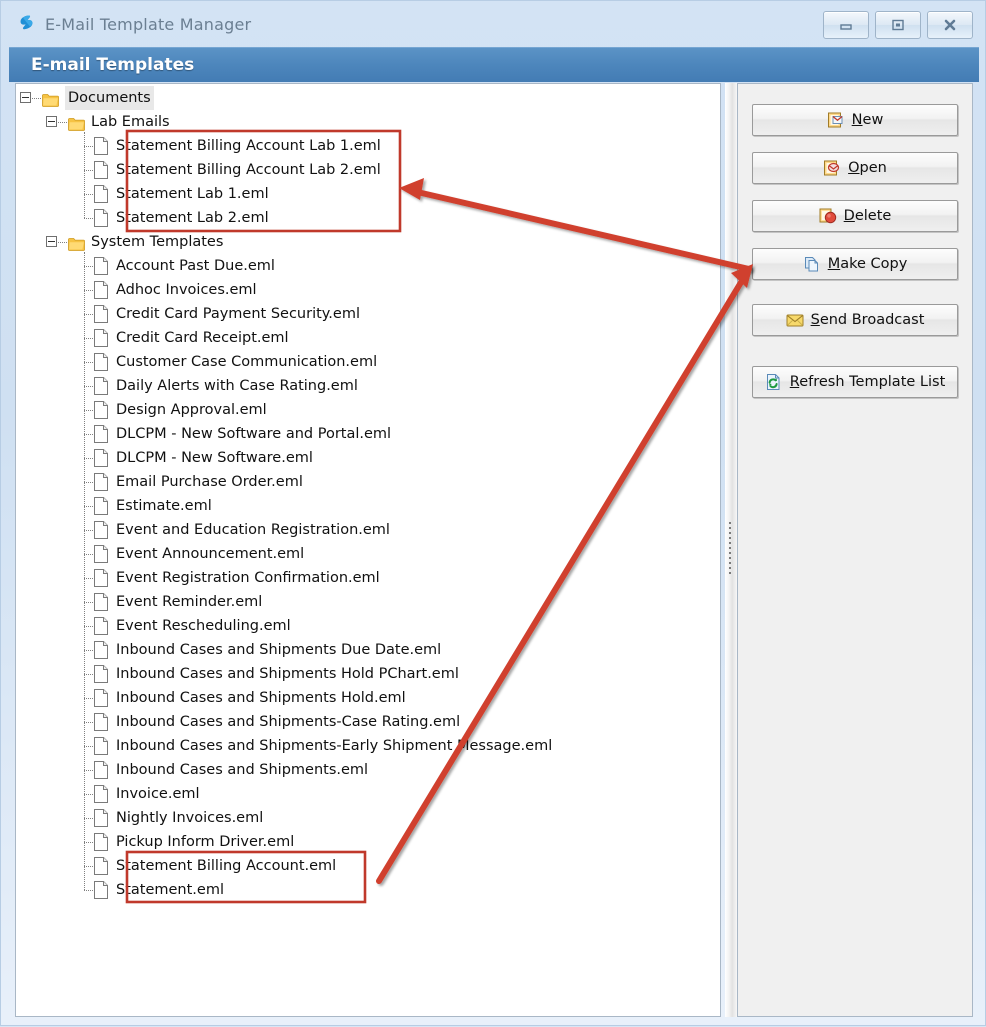 The height and width of the screenshot is (1027, 986). What do you see at coordinates (836, 120) in the screenshot?
I see `new-template-icon` at bounding box center [836, 120].